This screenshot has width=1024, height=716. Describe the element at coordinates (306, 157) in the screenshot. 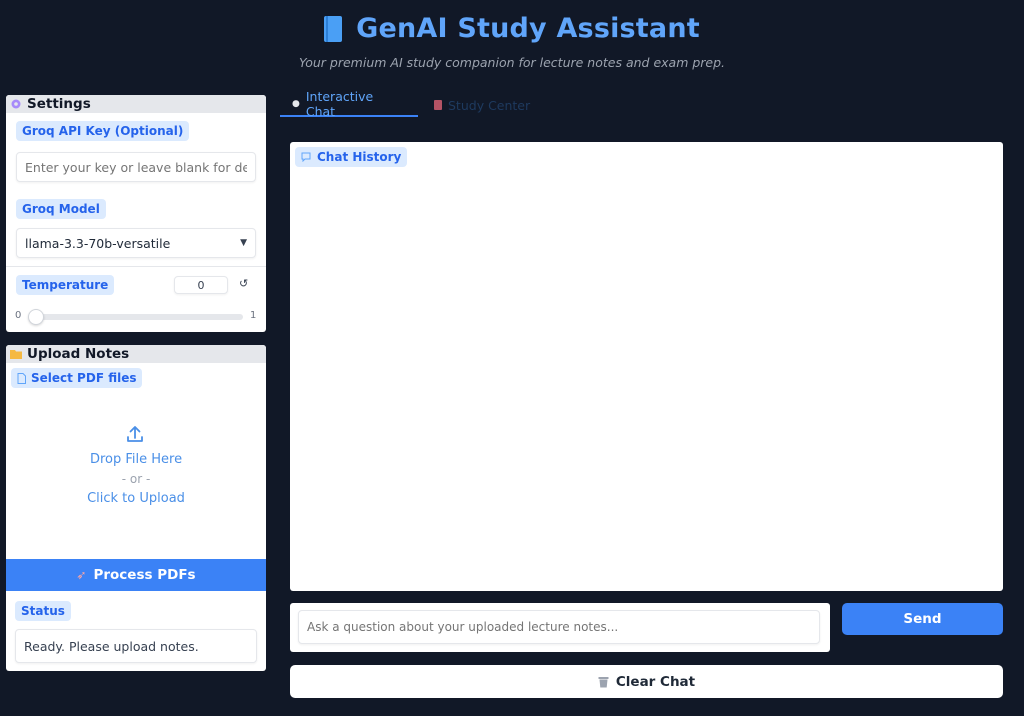

I see `chat-icon` at that location.